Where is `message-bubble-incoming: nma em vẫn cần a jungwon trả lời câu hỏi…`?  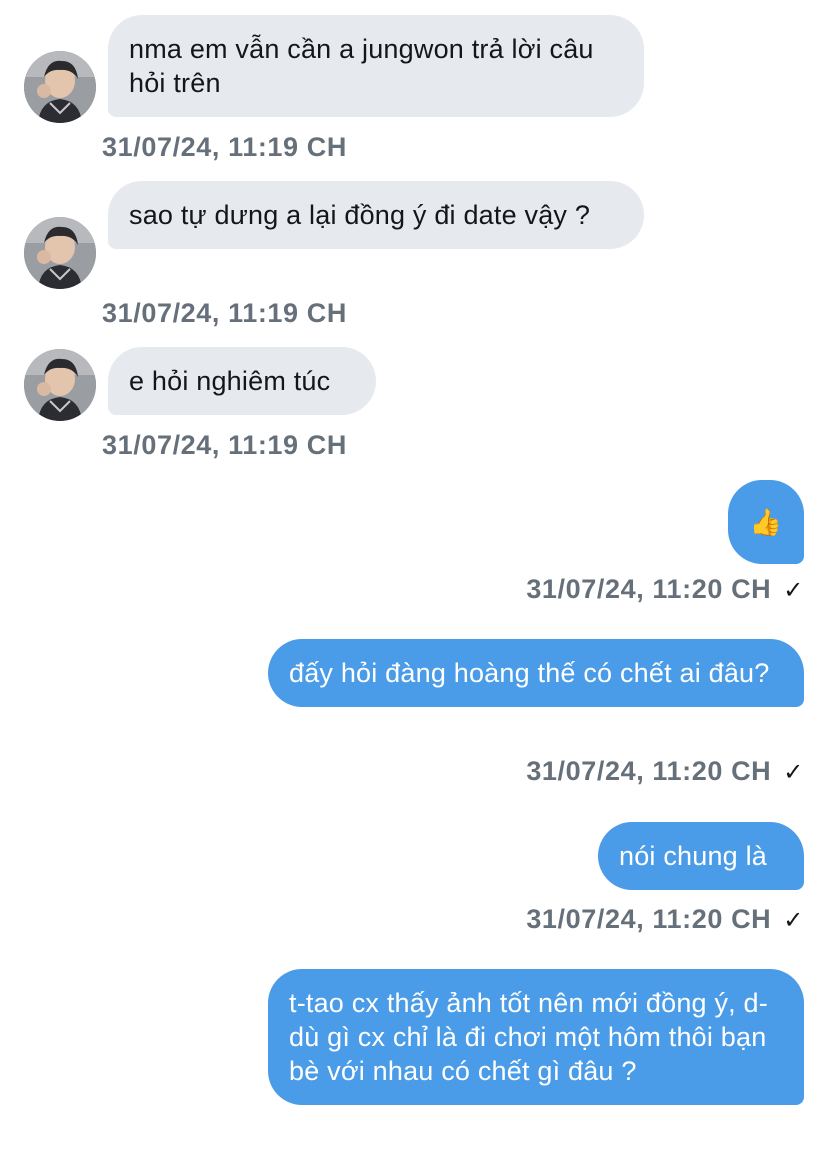 message-bubble-incoming: nma em vẫn cần a jungwon trả lời câu hỏi… is located at coordinates (376, 66).